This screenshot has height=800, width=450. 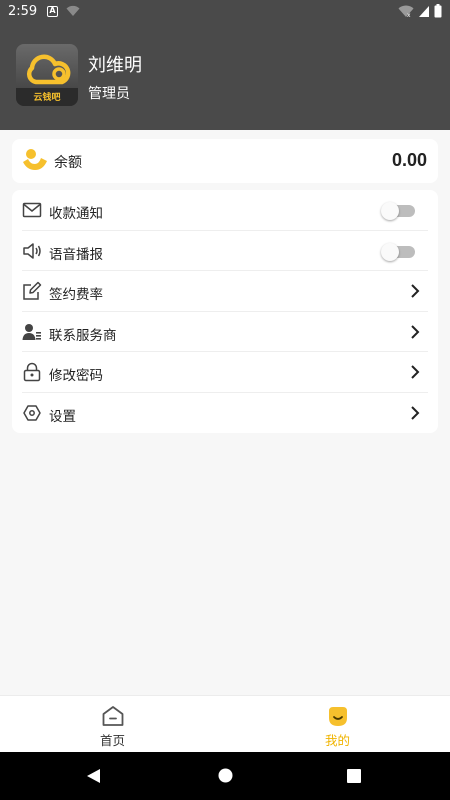 I want to click on balance-label: 余额, so click(x=68, y=163).